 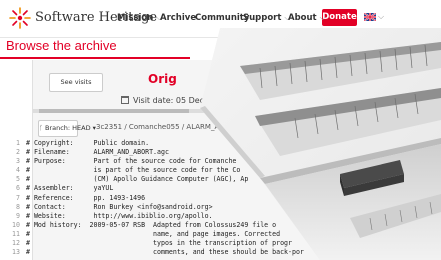 What do you see at coordinates (222, 18) in the screenshot?
I see `nav-community-label: Community` at bounding box center [222, 18].